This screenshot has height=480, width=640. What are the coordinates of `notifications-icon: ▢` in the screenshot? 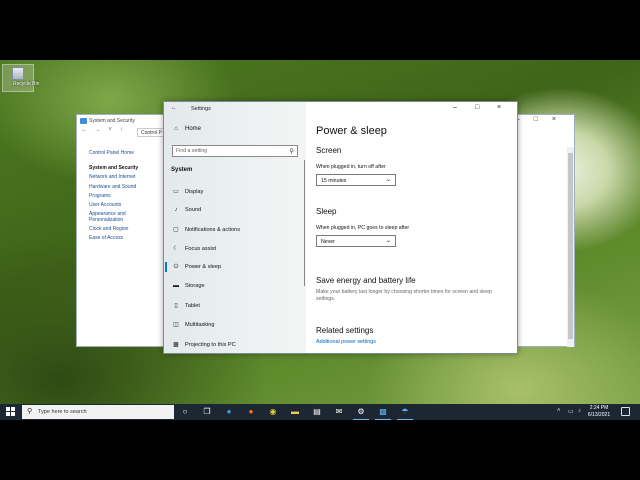 It's located at (176, 230).